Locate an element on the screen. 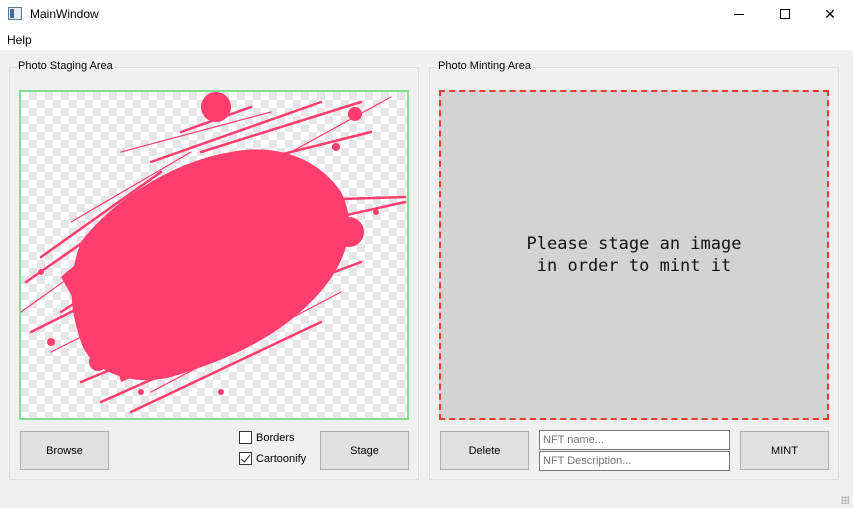  title-bar: MainWindow ✕ is located at coordinates (426, 14).